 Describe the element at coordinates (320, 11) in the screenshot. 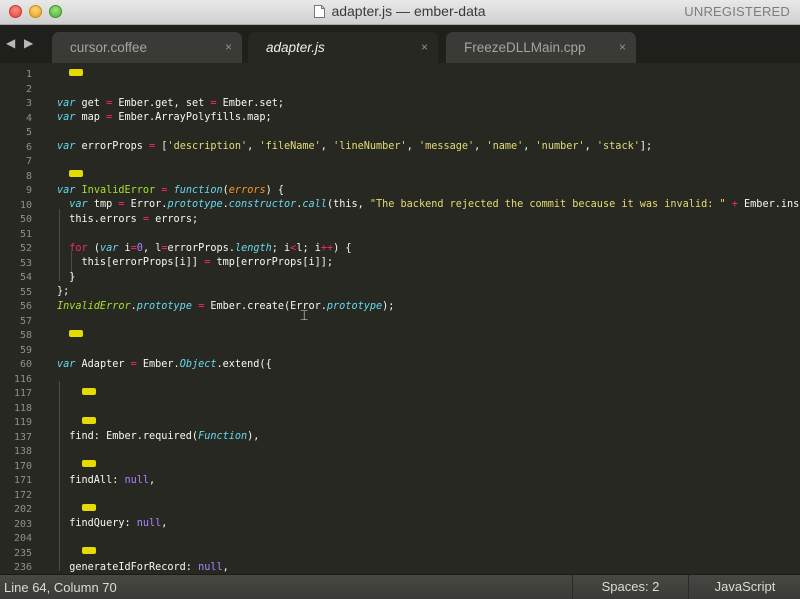

I see `document-icon` at that location.